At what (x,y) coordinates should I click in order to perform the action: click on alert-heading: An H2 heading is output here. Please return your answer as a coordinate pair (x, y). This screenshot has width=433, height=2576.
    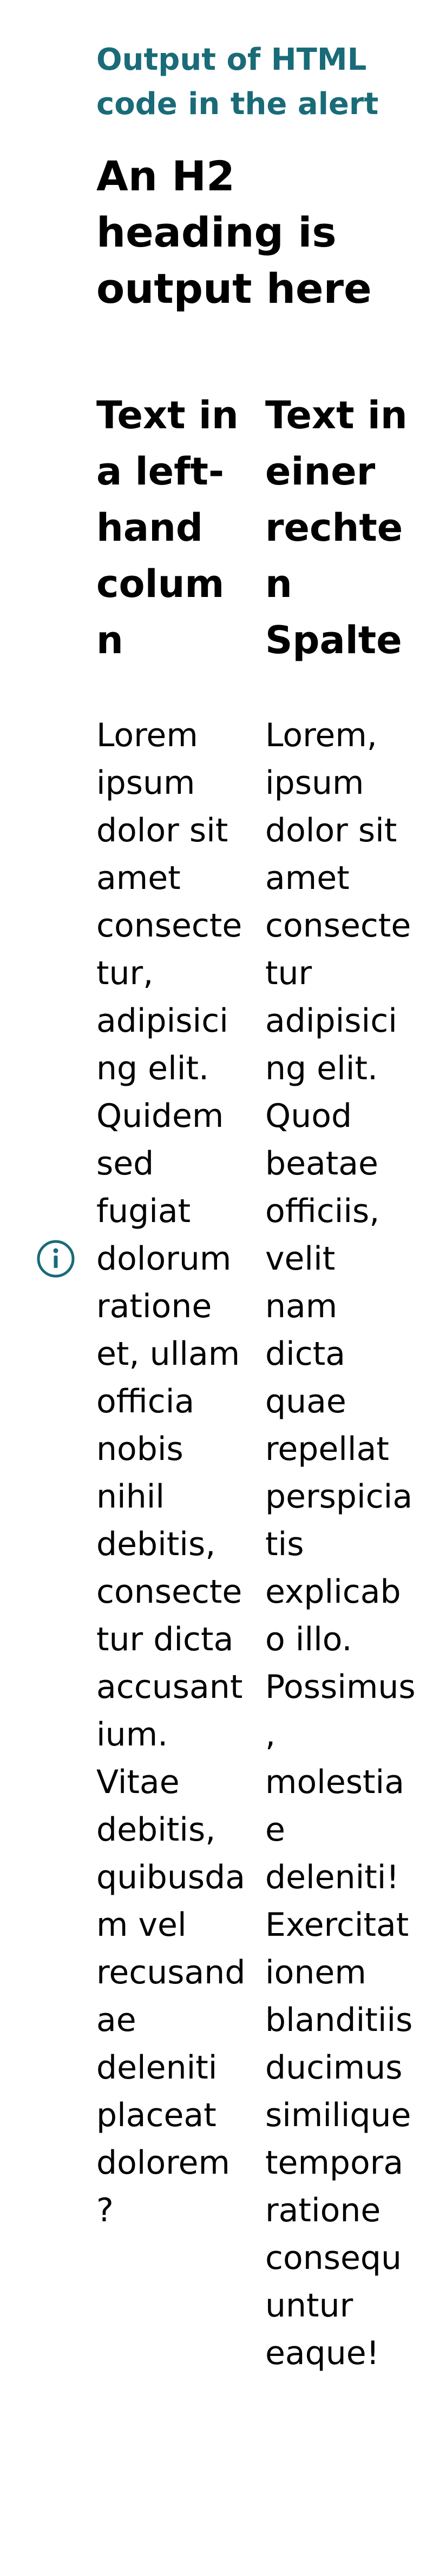
    Looking at the image, I should click on (234, 232).